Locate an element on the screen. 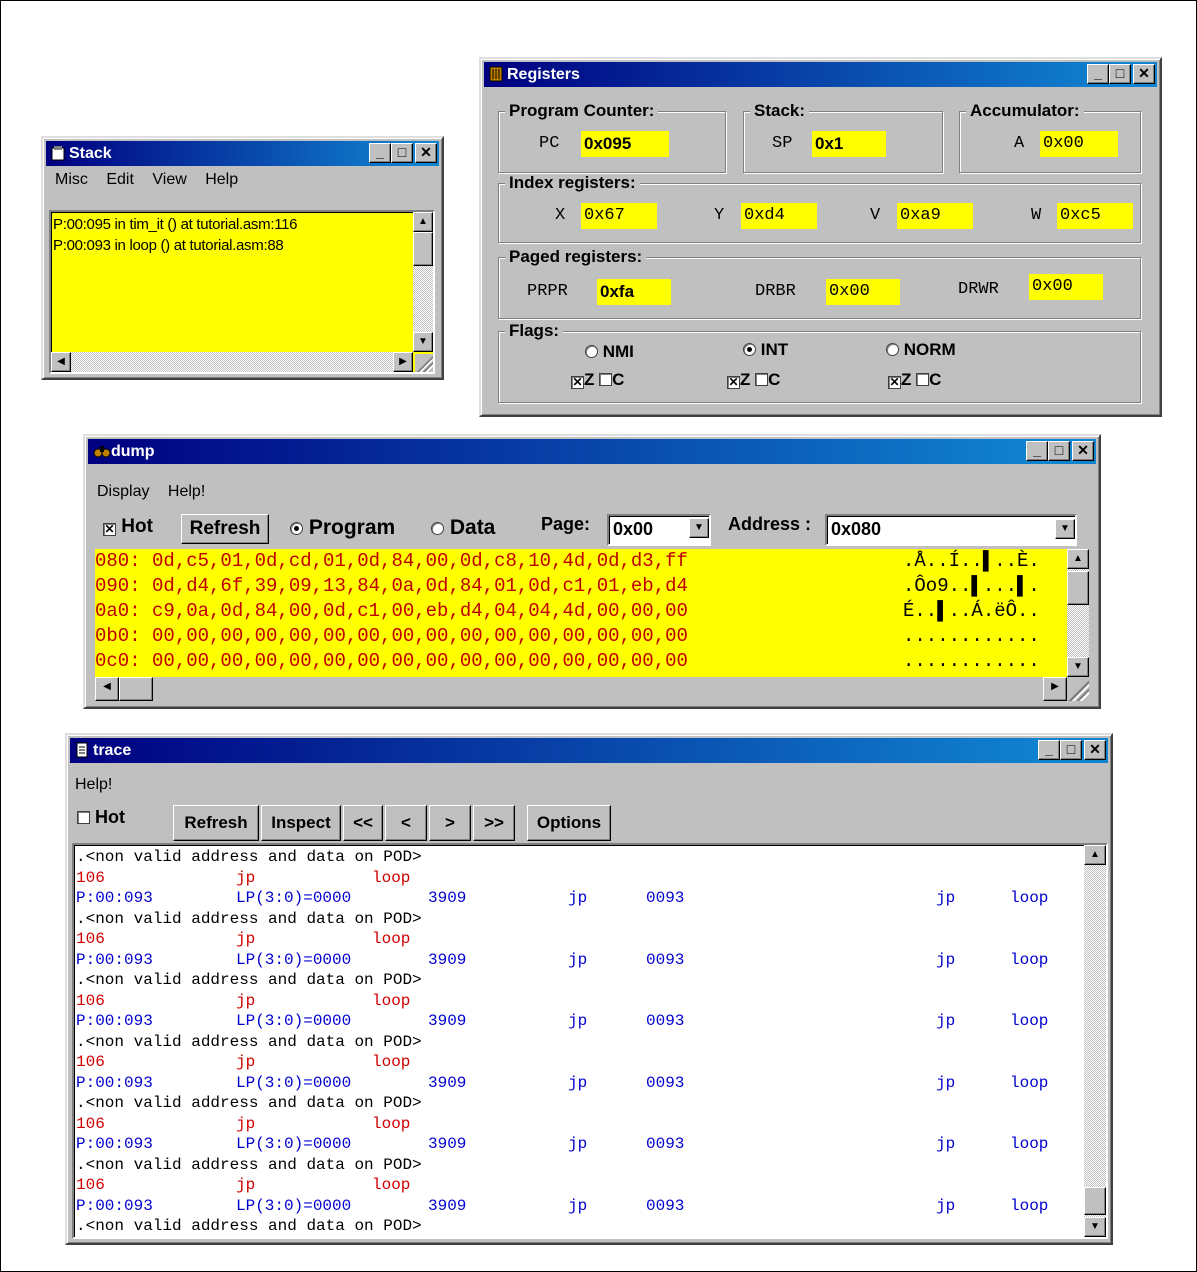 The height and width of the screenshot is (1272, 1197). drbr-value: 0x00 is located at coordinates (863, 292).